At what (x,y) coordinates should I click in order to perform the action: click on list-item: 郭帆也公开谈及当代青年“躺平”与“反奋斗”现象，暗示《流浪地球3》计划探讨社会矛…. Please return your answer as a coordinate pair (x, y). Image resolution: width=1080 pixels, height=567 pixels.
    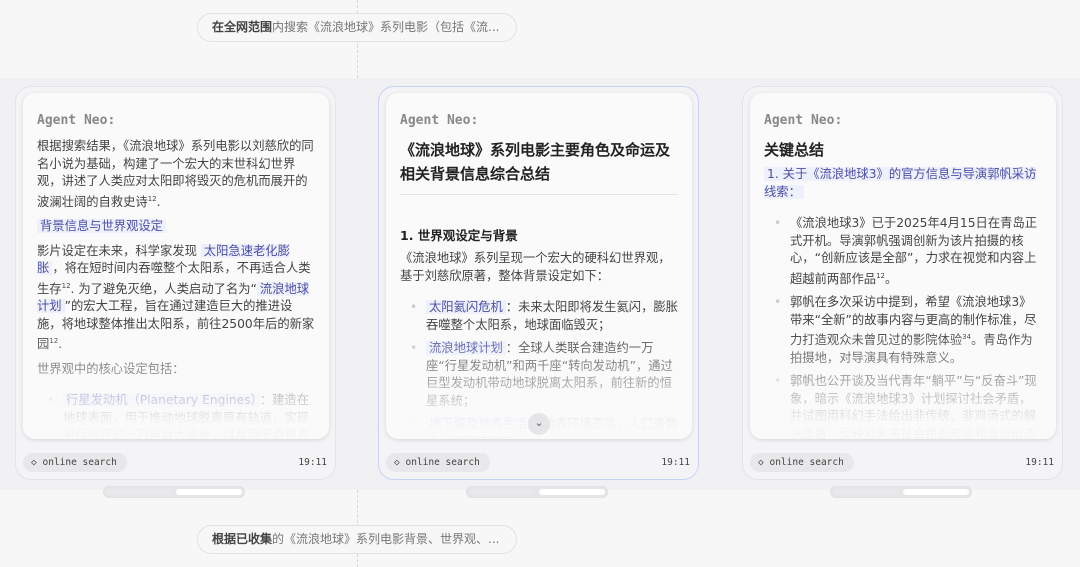
    Looking at the image, I should click on (903, 406).